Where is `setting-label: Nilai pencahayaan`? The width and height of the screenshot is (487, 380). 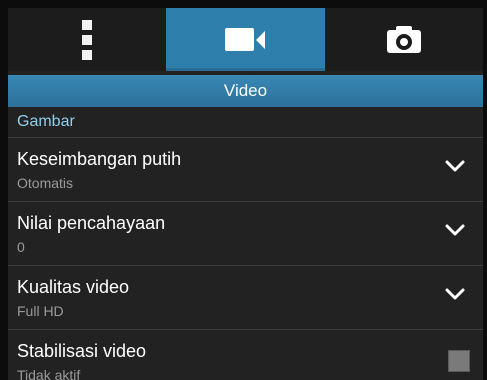 setting-label: Nilai pencahayaan is located at coordinates (91, 223).